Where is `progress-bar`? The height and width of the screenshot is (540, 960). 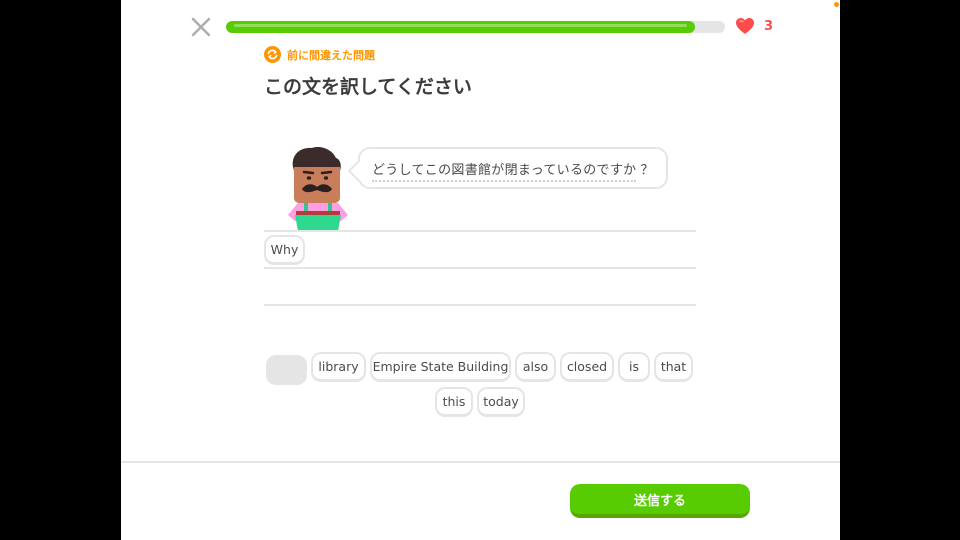
progress-bar is located at coordinates (475, 27).